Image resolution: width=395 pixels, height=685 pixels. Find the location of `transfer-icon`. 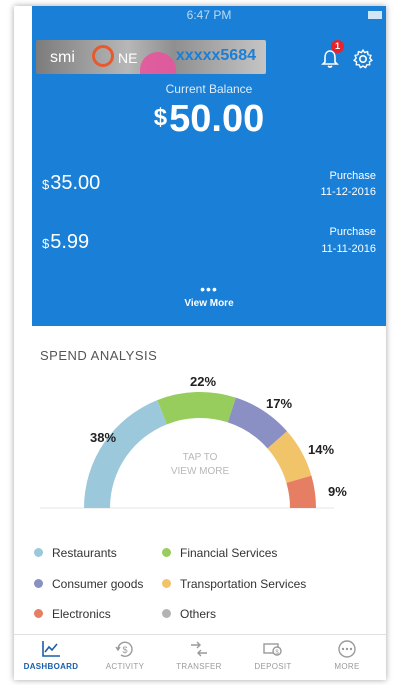

transfer-icon is located at coordinates (199, 649).